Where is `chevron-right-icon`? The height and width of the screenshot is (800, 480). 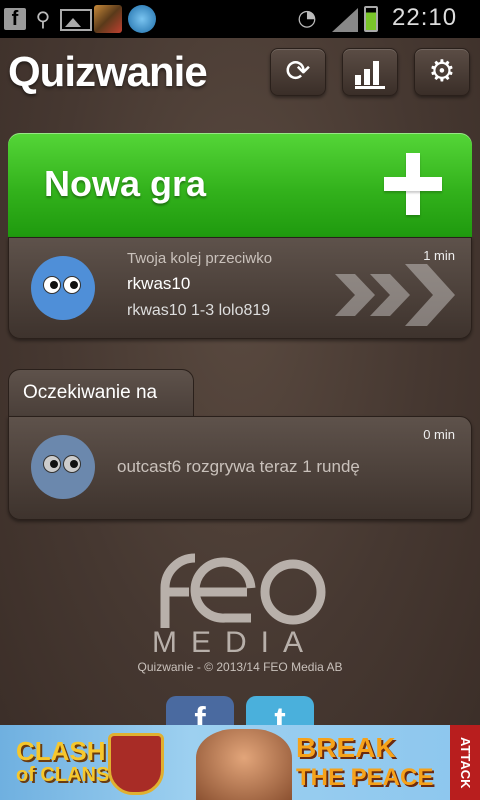 chevron-right-icon is located at coordinates (395, 295).